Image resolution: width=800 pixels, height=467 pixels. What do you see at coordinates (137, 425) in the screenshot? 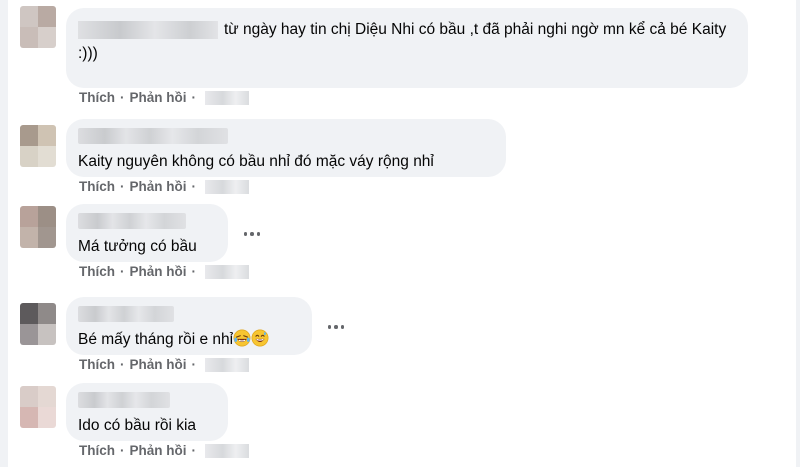
I see `comment-text: Ido có bầu rồi kia` at bounding box center [137, 425].